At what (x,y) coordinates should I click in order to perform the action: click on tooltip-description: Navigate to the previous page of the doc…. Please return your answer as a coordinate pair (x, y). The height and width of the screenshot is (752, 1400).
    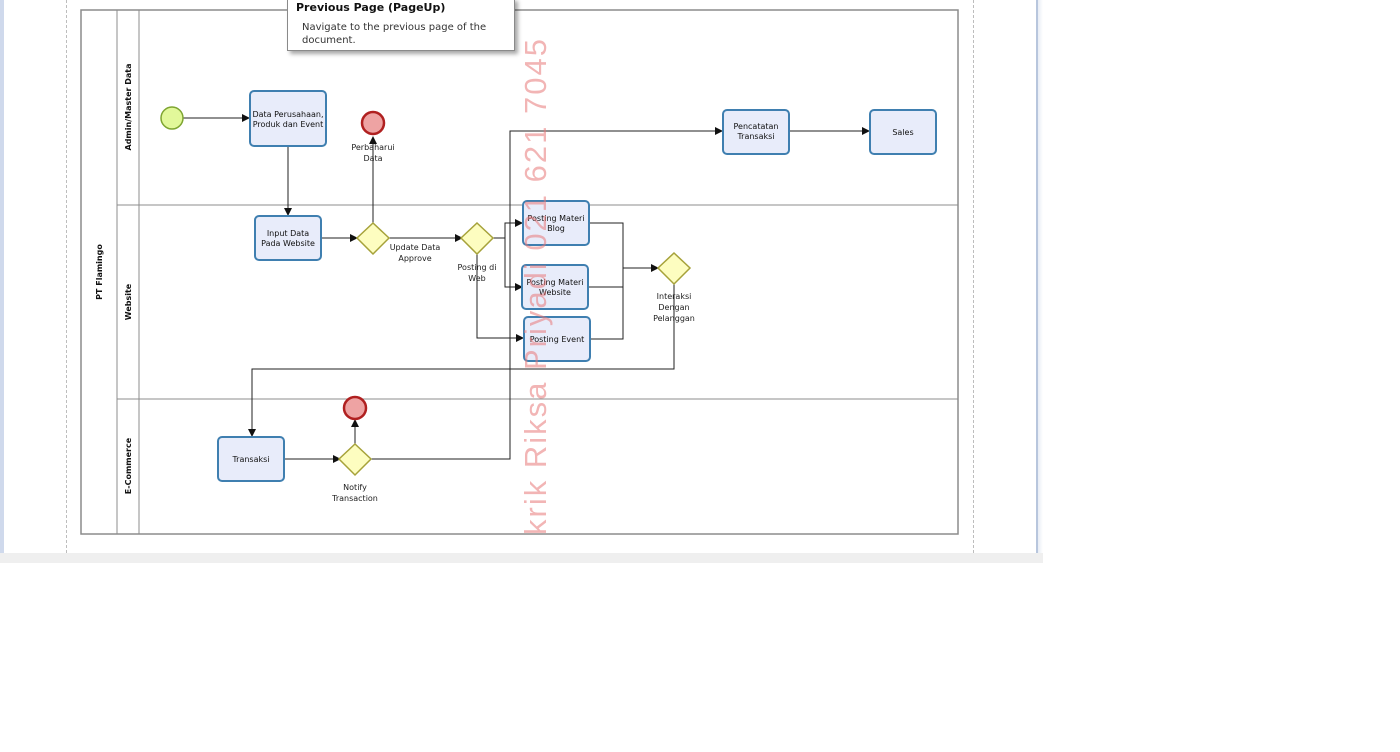
    Looking at the image, I should click on (394, 34).